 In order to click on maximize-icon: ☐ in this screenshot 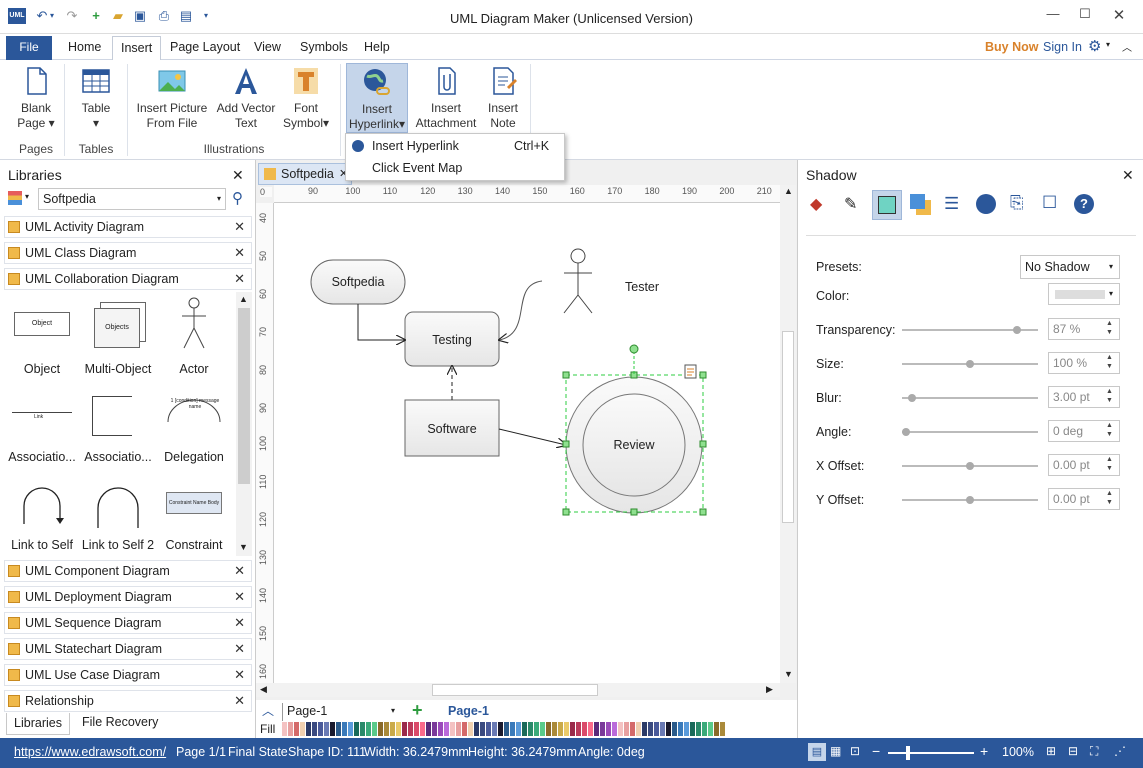, I will do `click(1085, 16)`.